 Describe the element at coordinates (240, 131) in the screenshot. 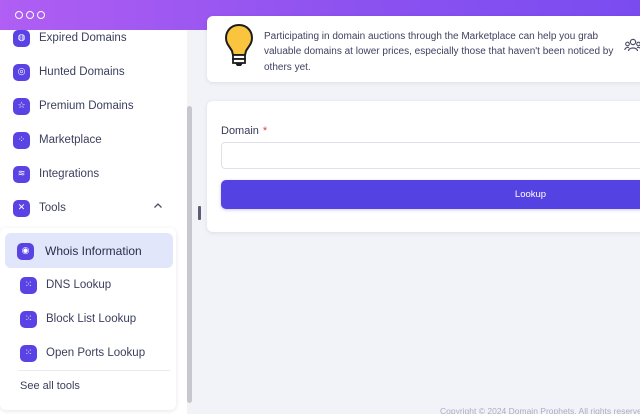

I see `domain-label-text: Domain` at that location.